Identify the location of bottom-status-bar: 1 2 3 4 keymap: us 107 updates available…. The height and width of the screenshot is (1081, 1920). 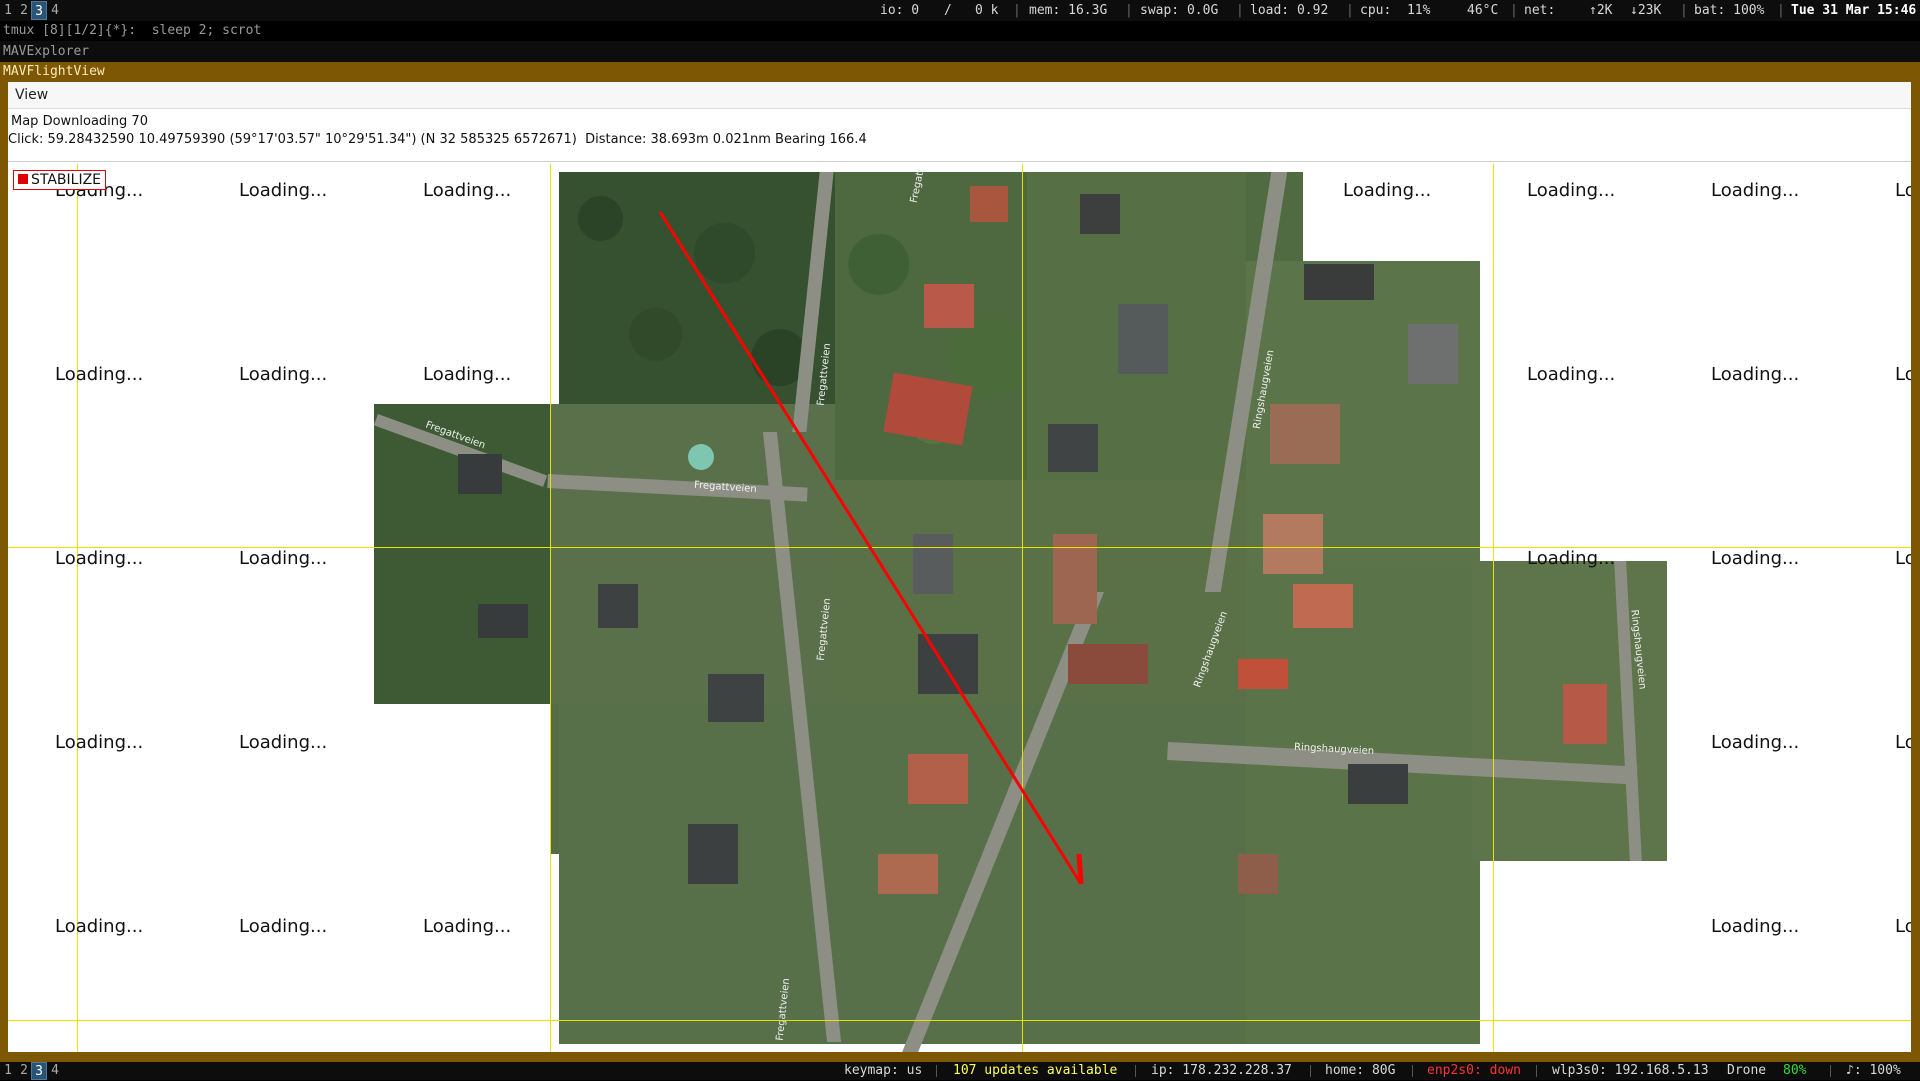
(960, 1071).